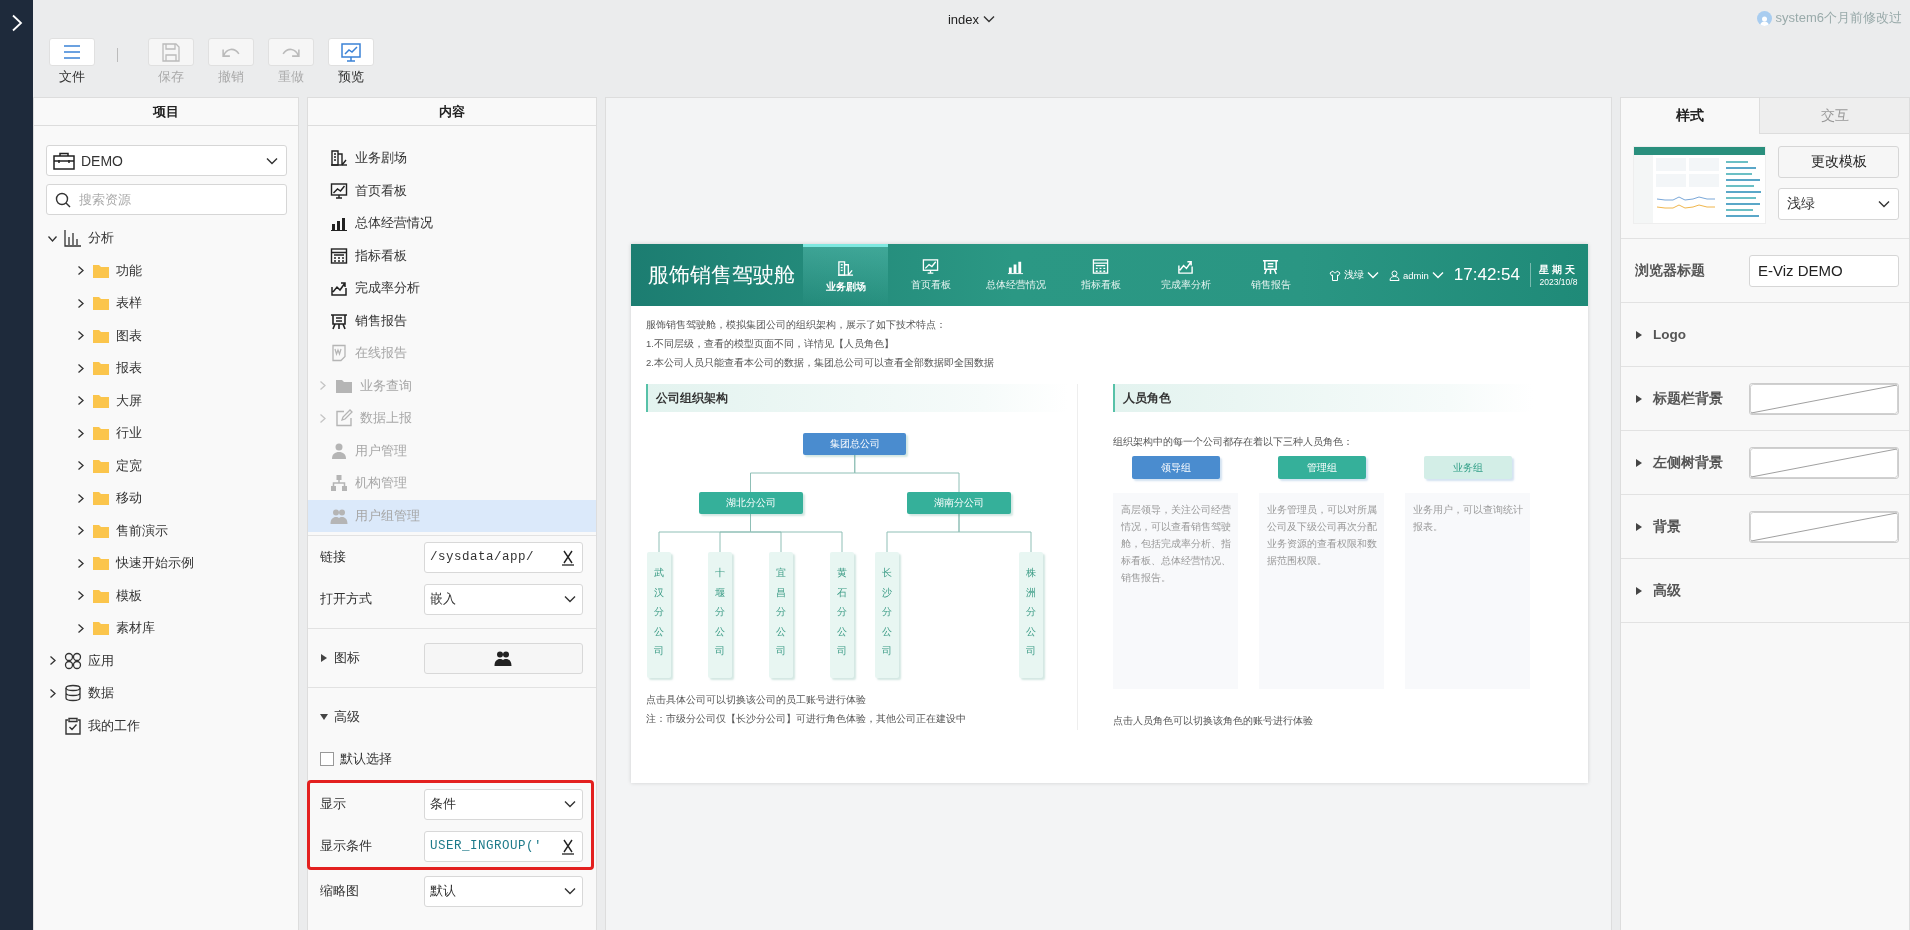  Describe the element at coordinates (166, 238) in the screenshot. I see `tree-item: 分析` at that location.